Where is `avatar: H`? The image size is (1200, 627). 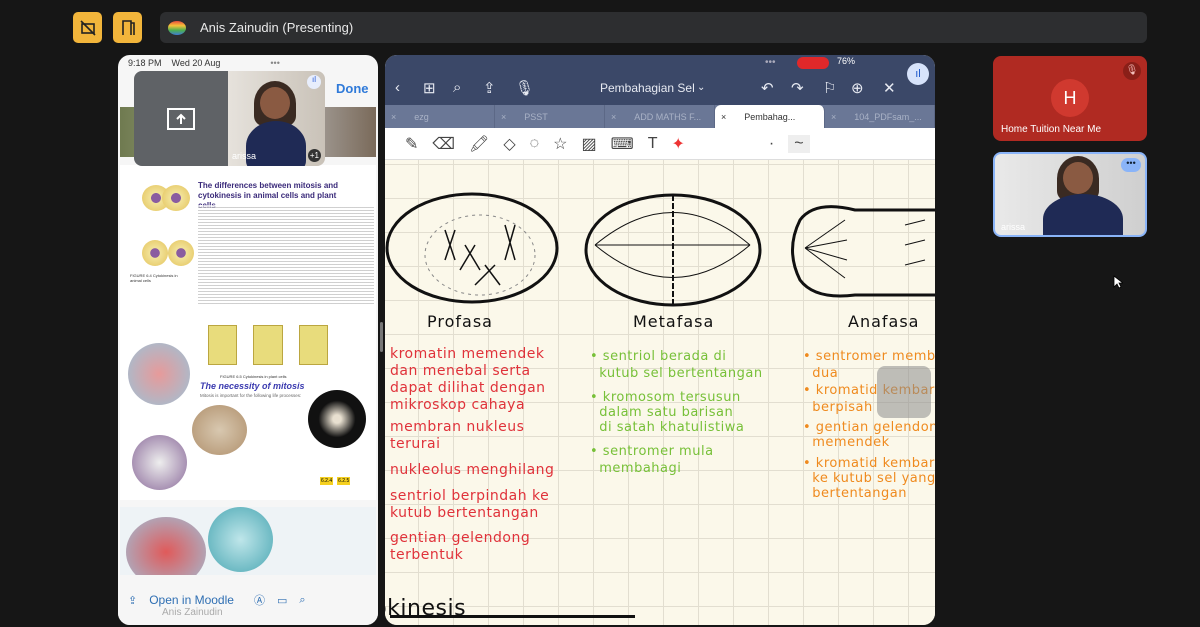
avatar: H is located at coordinates (1070, 98).